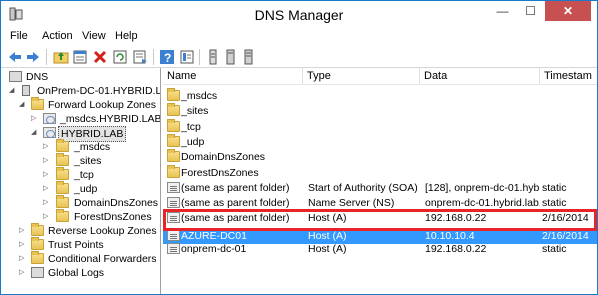 This screenshot has height=295, width=598. Describe the element at coordinates (15, 57) in the screenshot. I see `back-arrow-icon` at that location.